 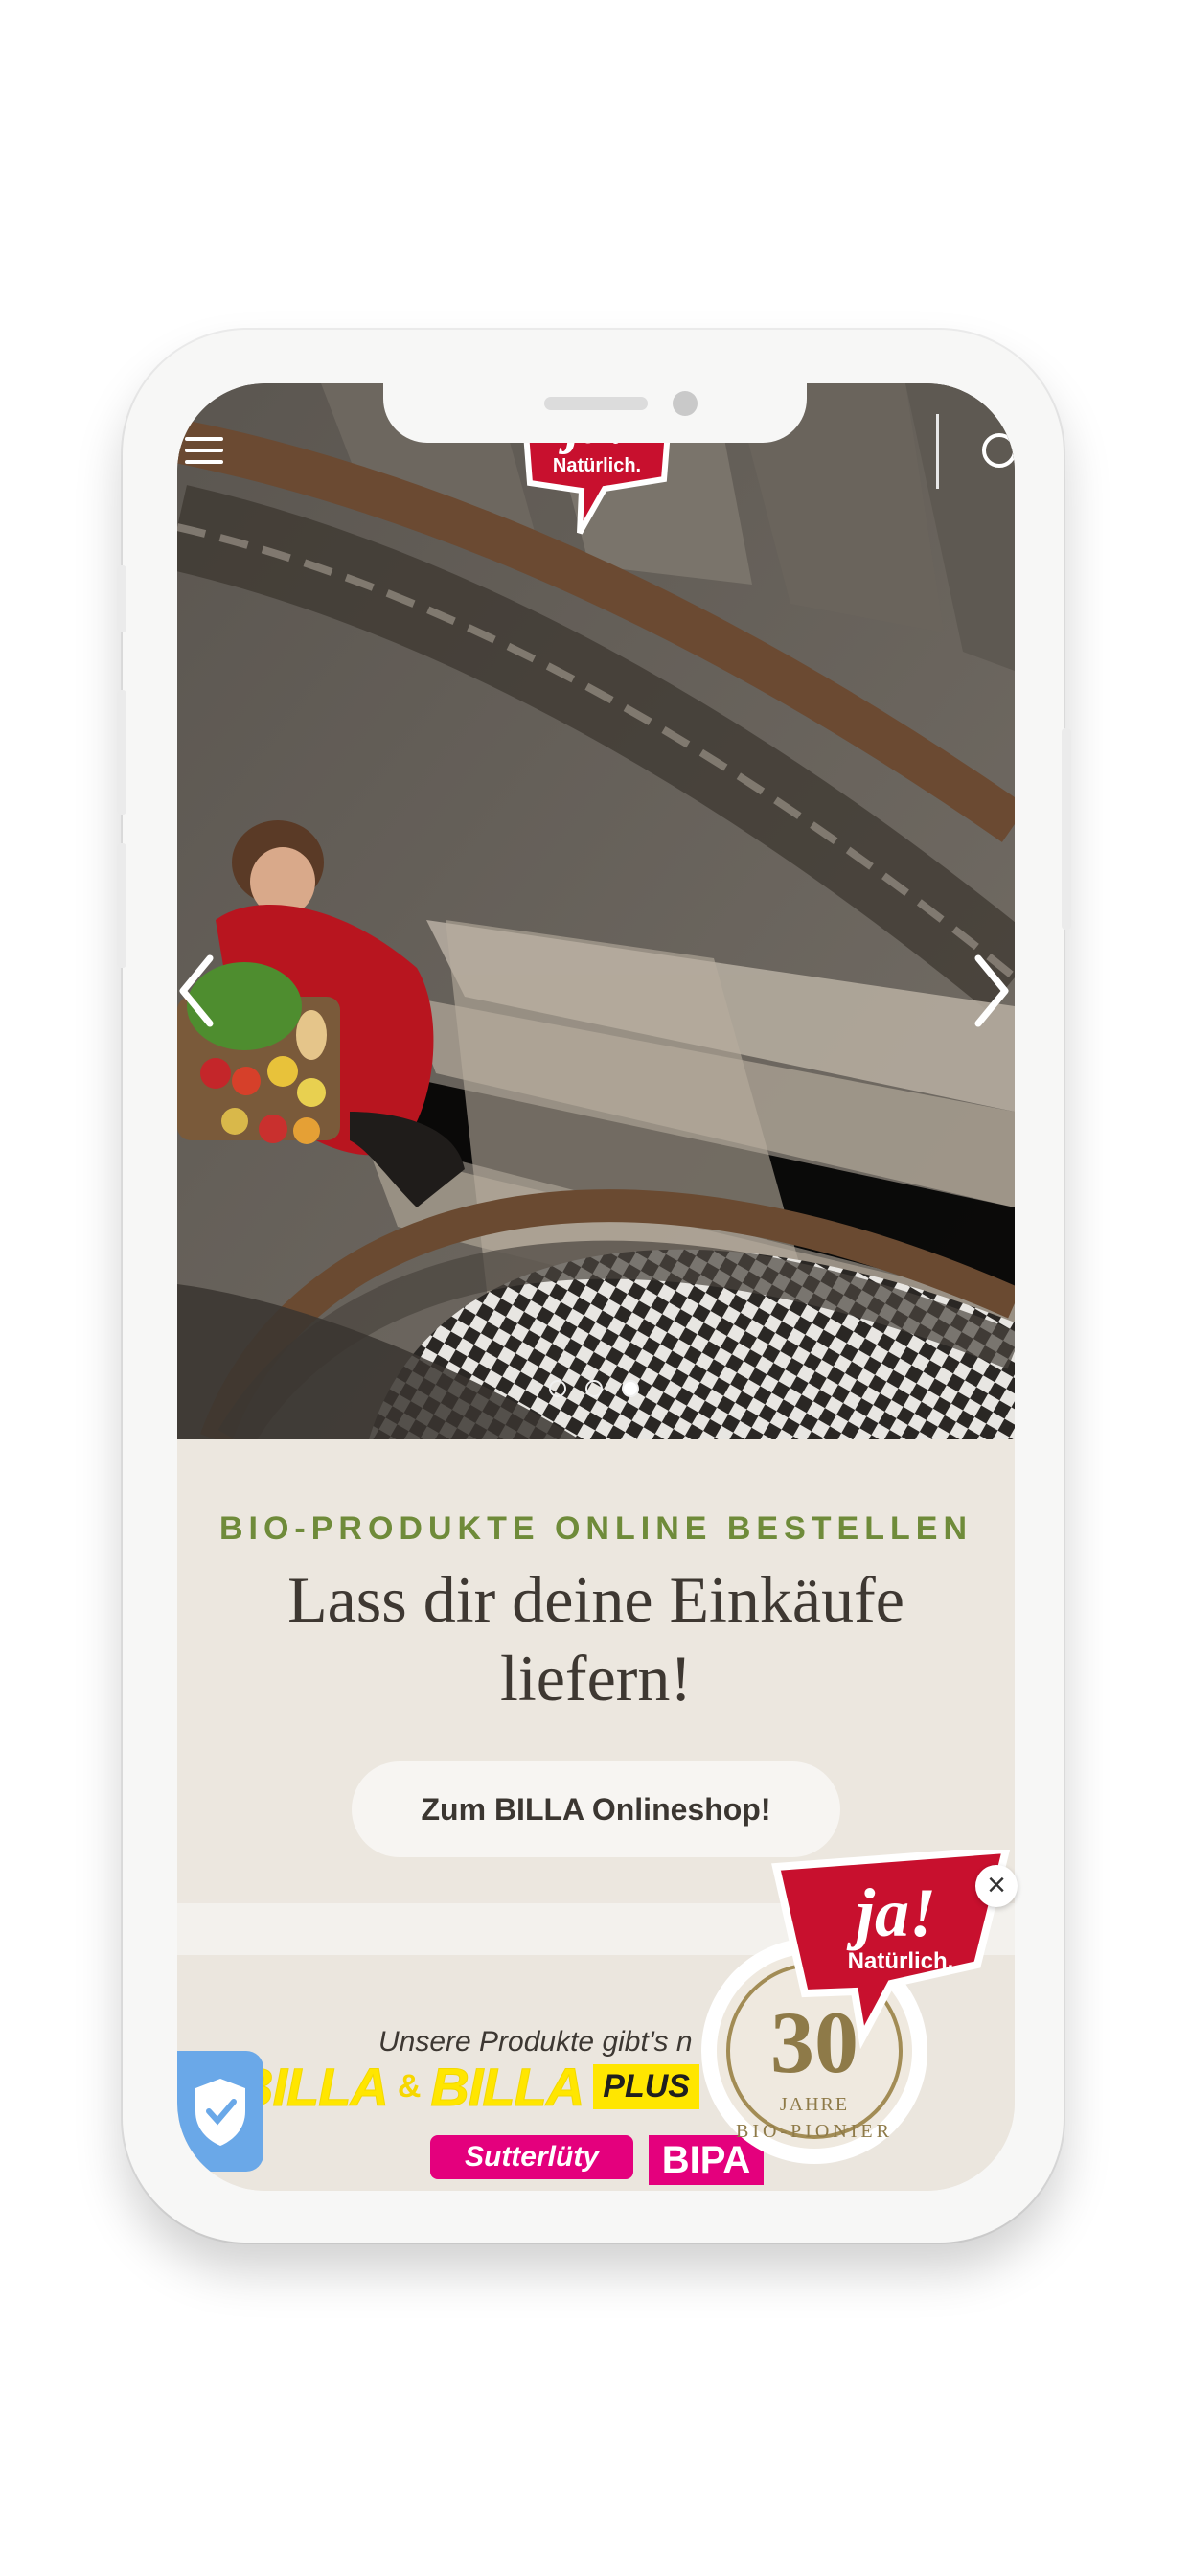 I want to click on carousel-pagination, so click(x=594, y=1391).